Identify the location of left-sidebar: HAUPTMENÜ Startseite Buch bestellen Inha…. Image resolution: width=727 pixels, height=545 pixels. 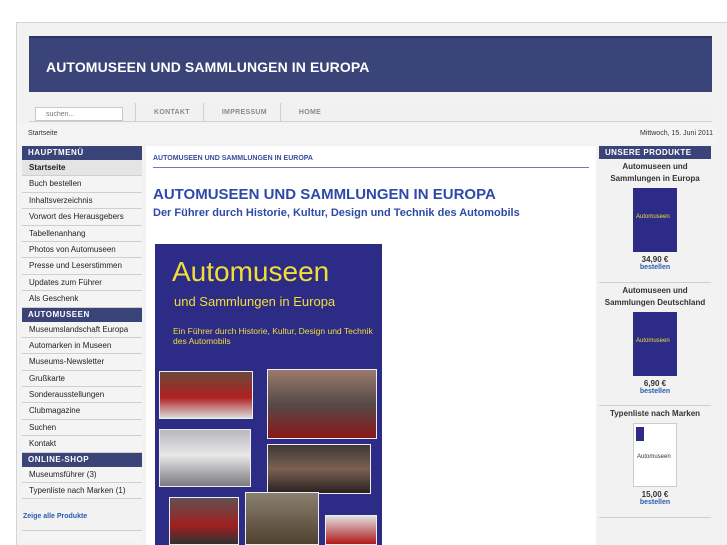
(82, 344).